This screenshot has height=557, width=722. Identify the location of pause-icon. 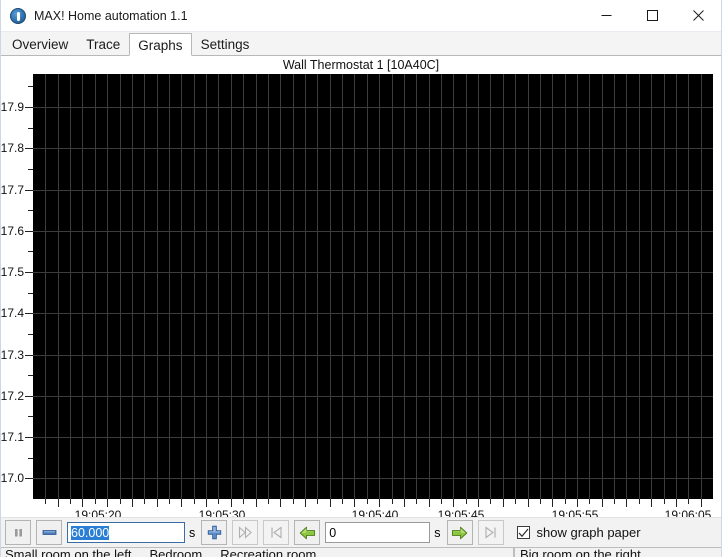
(18, 533).